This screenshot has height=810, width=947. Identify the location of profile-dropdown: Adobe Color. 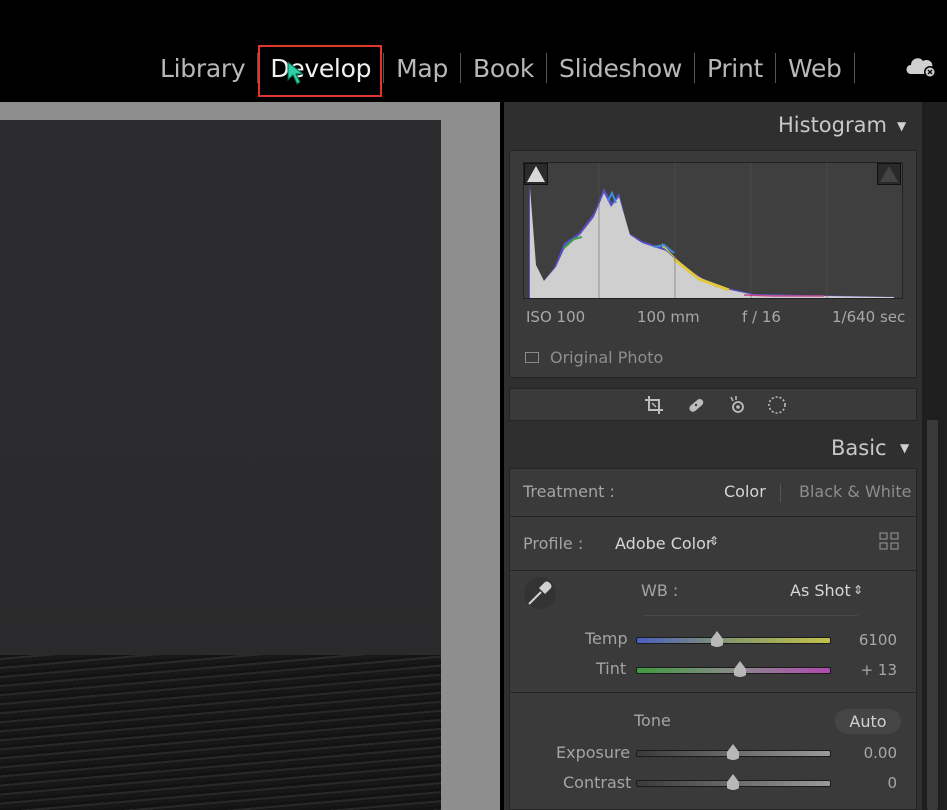
(663, 543).